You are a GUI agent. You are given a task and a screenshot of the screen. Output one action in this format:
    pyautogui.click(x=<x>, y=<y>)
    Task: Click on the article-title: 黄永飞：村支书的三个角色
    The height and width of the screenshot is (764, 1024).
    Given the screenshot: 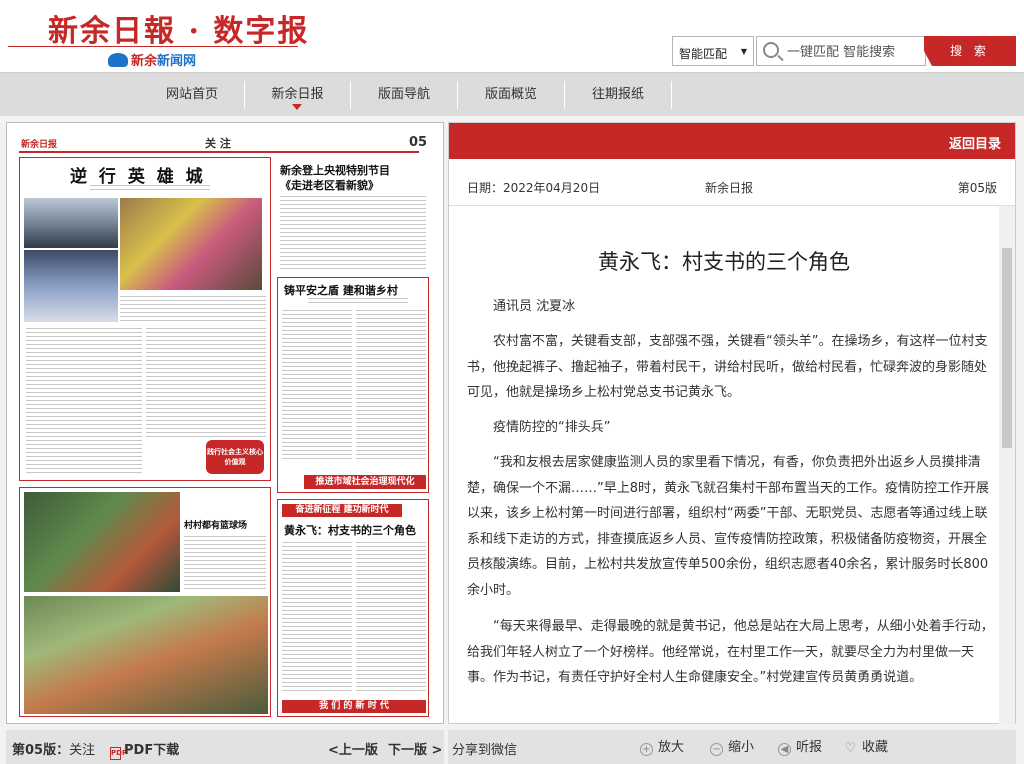 What is the action you would take?
    pyautogui.click(x=724, y=262)
    